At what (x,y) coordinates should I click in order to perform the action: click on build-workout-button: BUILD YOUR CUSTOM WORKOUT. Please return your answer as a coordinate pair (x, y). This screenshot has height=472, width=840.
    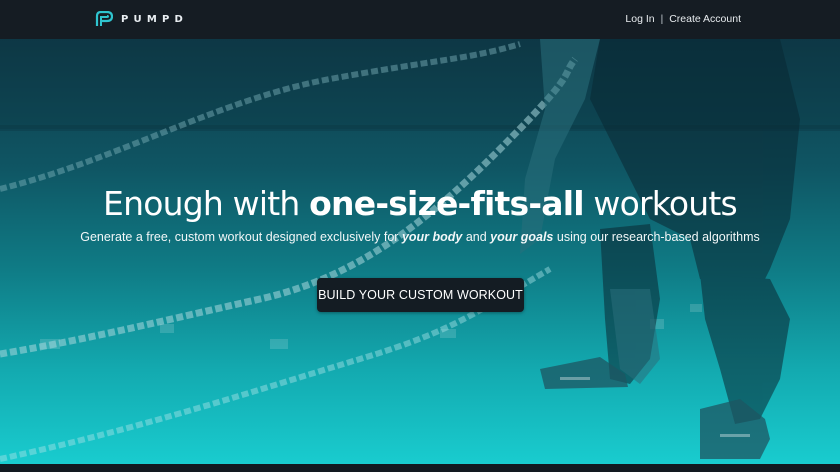
    Looking at the image, I should click on (420, 295).